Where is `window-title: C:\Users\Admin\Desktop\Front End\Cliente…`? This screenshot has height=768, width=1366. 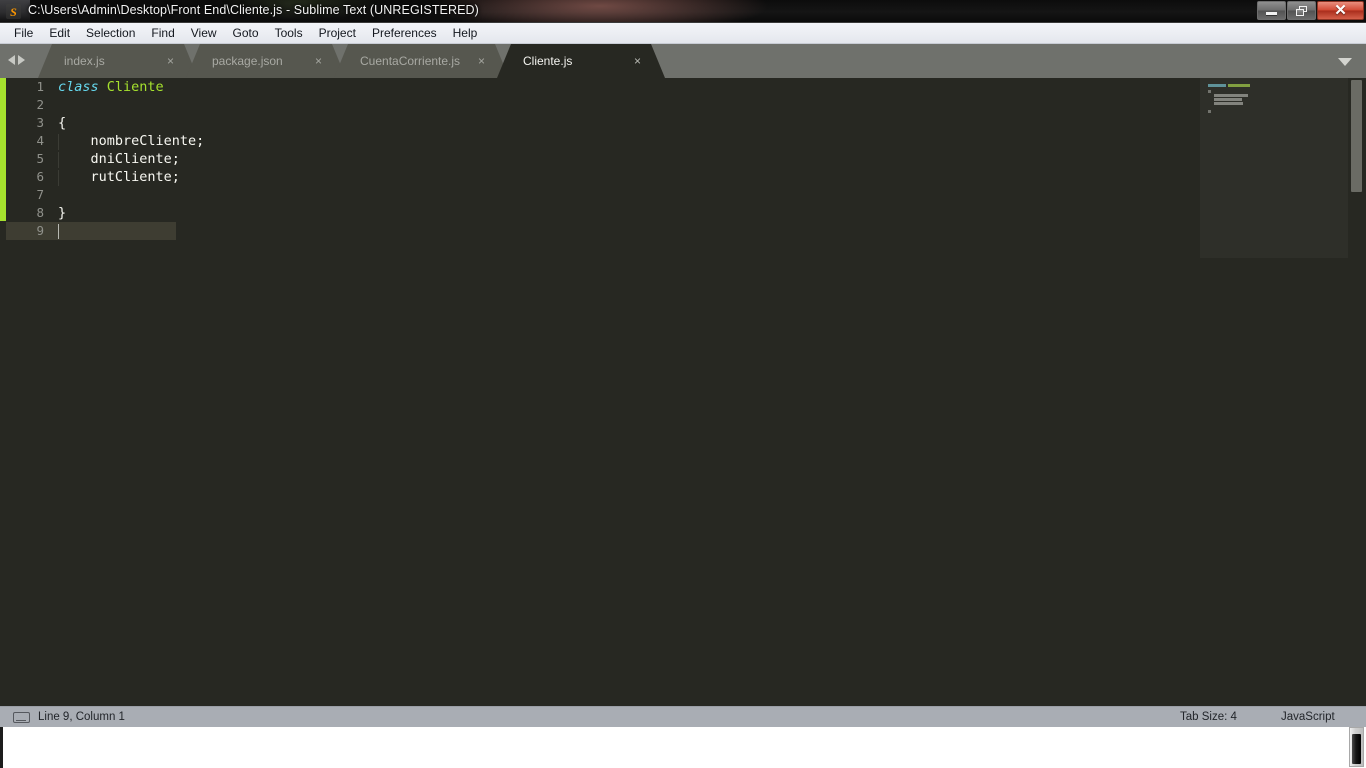
window-title: C:\Users\Admin\Desktop\Front End\Cliente… is located at coordinates (253, 10).